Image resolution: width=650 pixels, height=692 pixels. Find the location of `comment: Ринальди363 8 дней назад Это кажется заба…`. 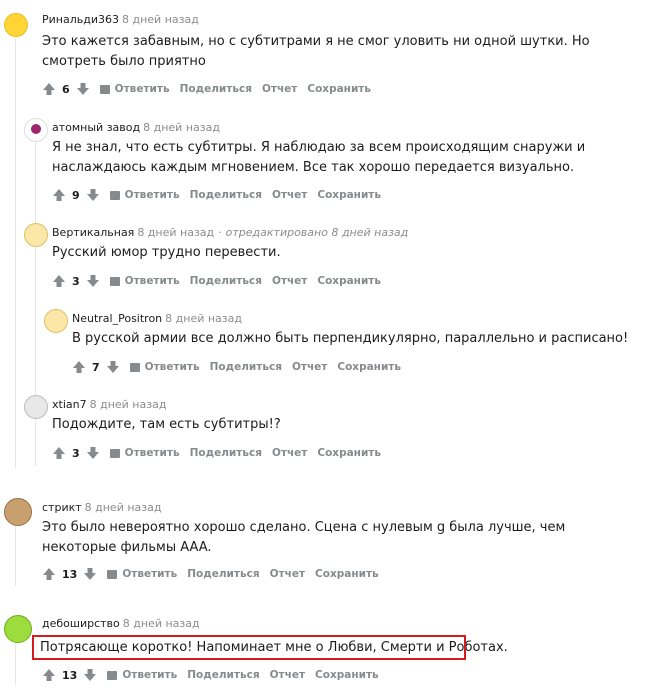

comment: Ринальди363 8 дней назад Это кажется заба… is located at coordinates (325, 50).